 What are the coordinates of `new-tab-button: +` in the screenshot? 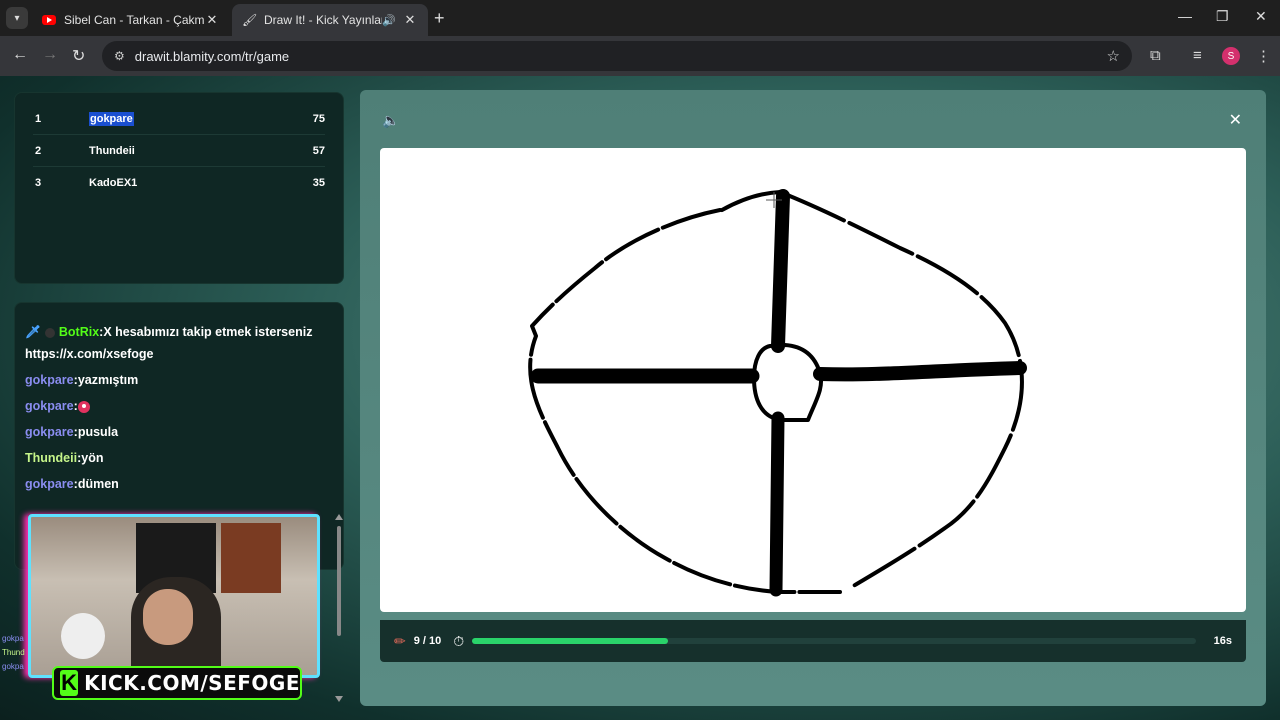 It's located at (439, 18).